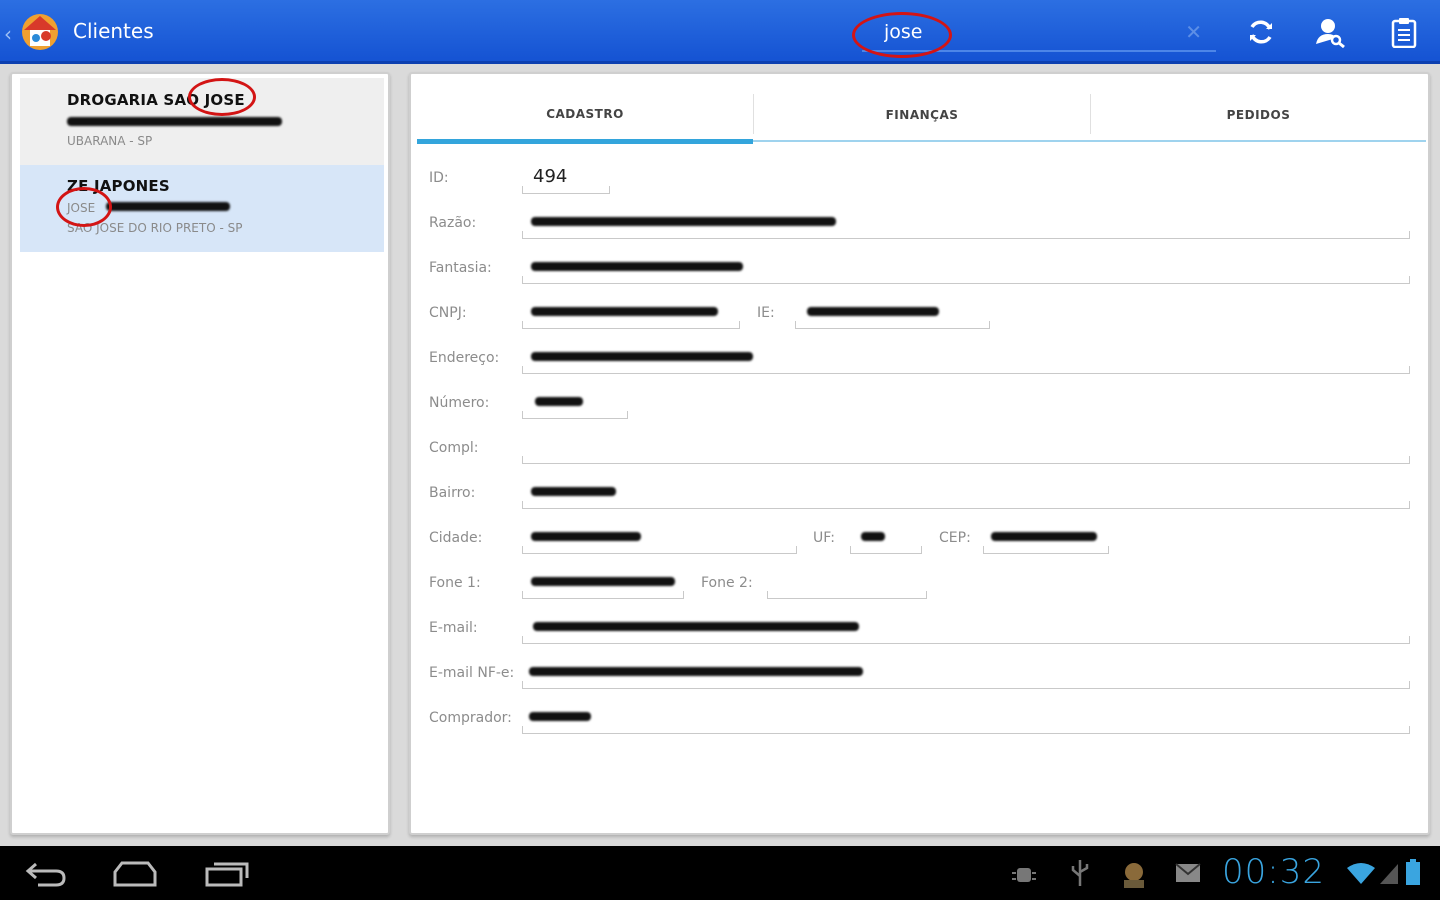 This screenshot has width=1440, height=900. I want to click on app-logo-icon, so click(40, 30).